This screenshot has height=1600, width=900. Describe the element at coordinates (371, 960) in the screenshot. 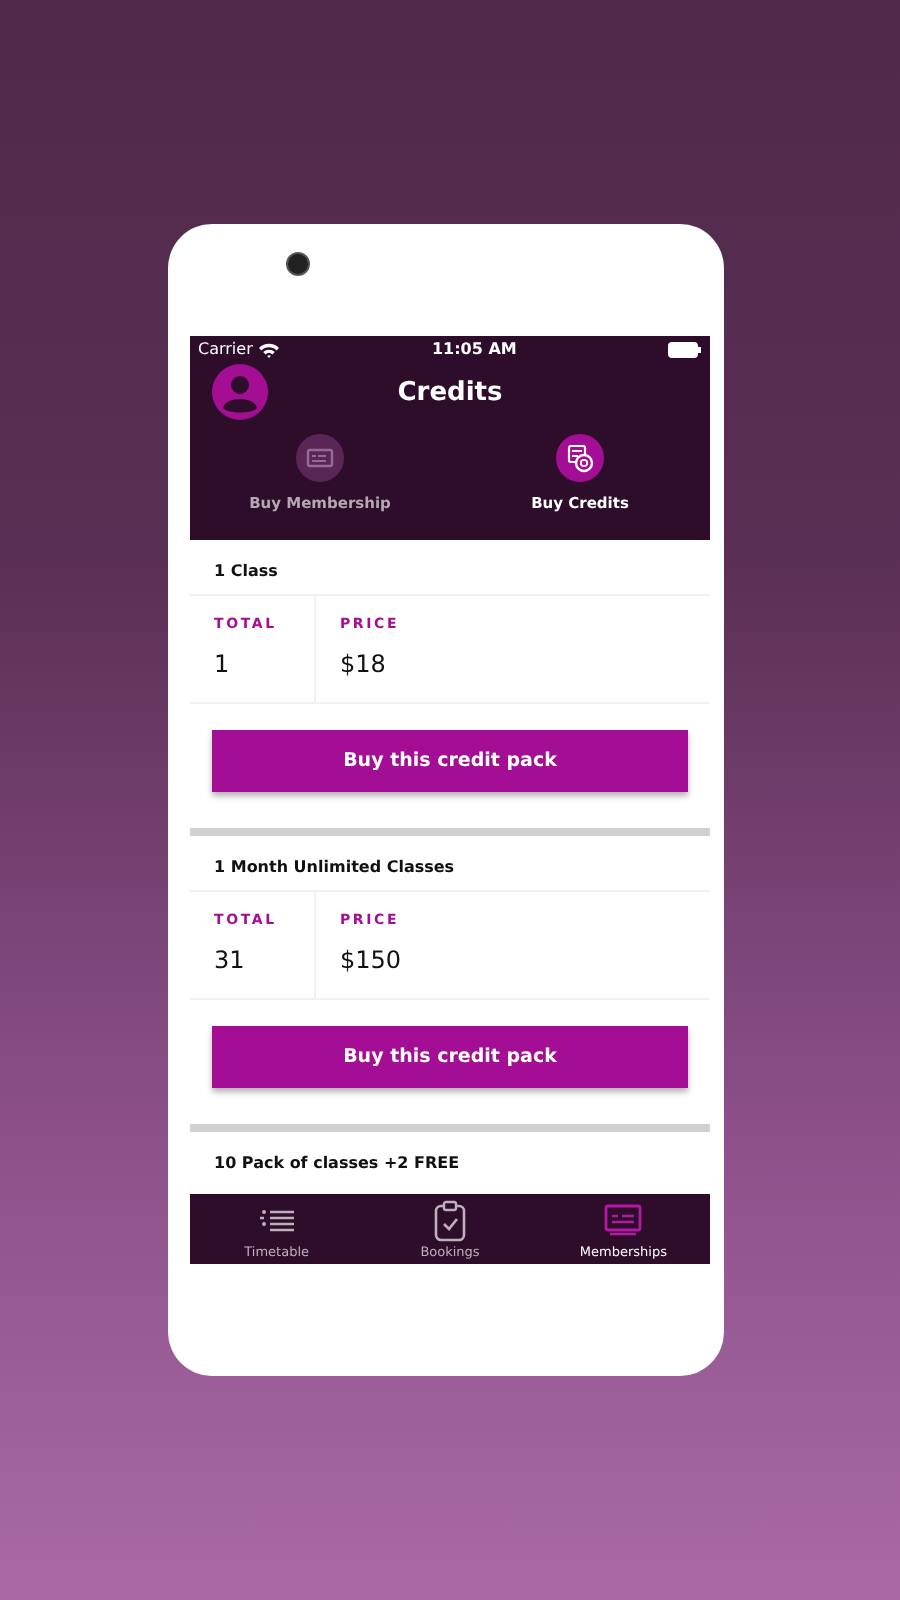

I see `price-value: $150` at that location.